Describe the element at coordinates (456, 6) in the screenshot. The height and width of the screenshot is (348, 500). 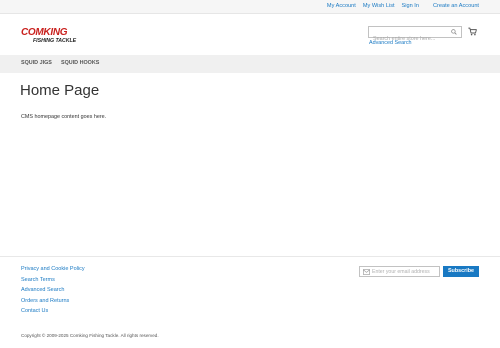
I see `create-account-link: Create an Account` at that location.